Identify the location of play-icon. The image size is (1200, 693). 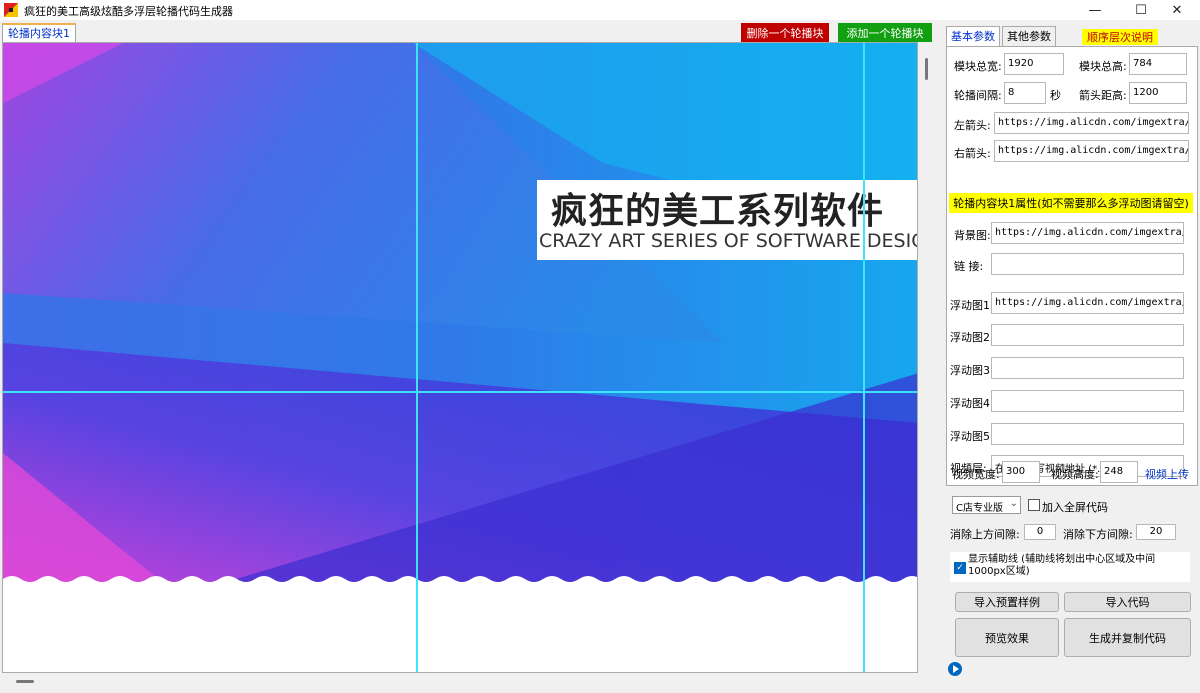
(955, 669).